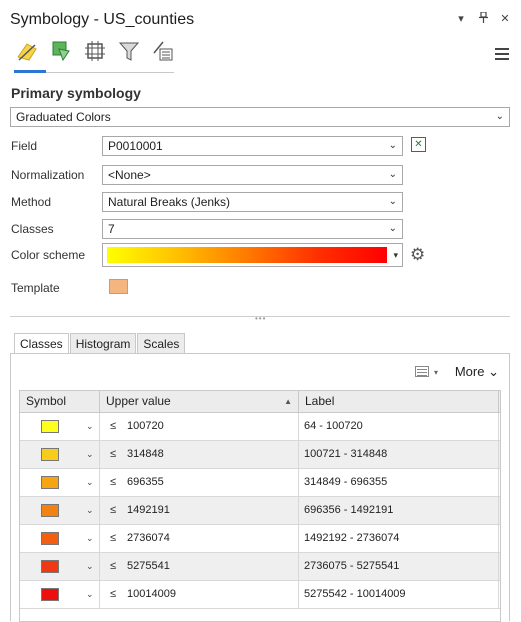 The height and width of the screenshot is (622, 521). Describe the element at coordinates (199, 566) in the screenshot. I see `upper-value-cell: ≤5275541` at that location.